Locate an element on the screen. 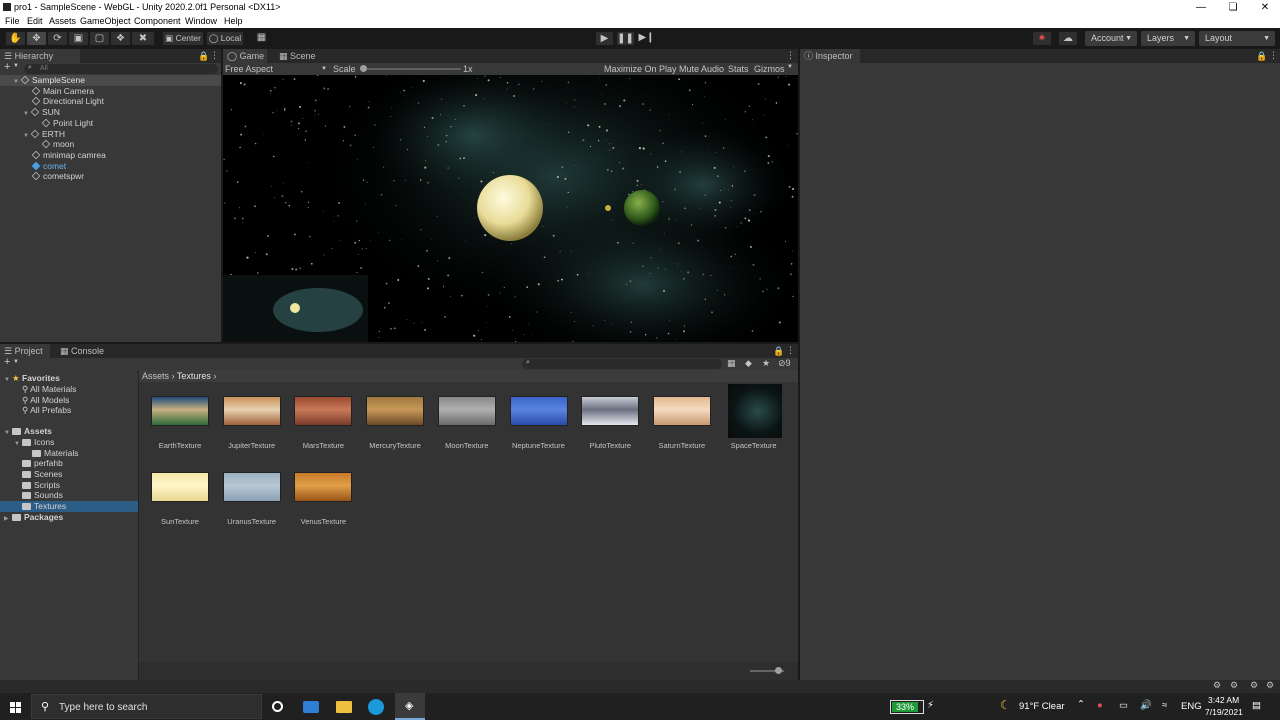 This screenshot has height=720, width=1280. pivot-local-button: ◯ Local is located at coordinates (225, 38).